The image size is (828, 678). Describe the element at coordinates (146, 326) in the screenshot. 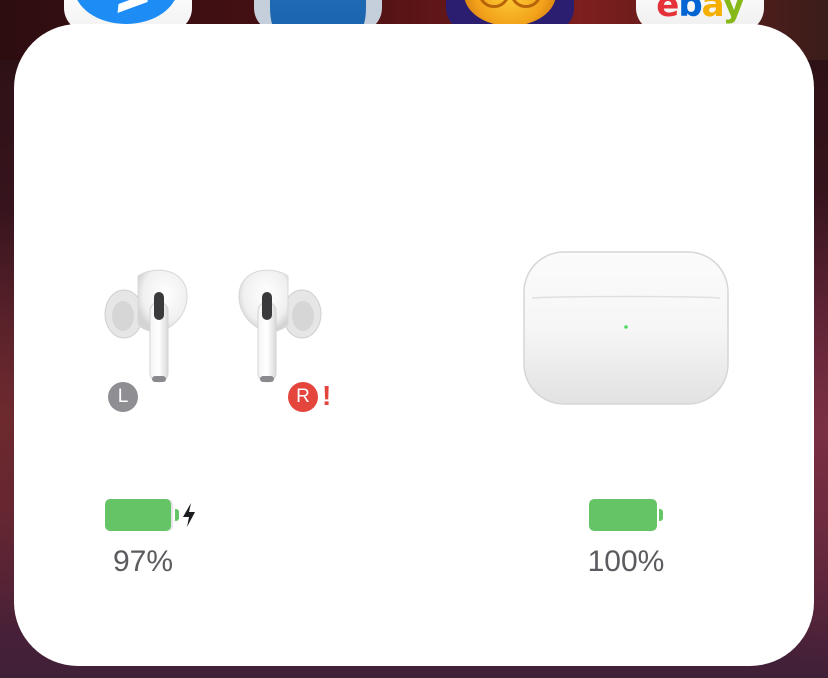

I see `left-earbud-image` at that location.